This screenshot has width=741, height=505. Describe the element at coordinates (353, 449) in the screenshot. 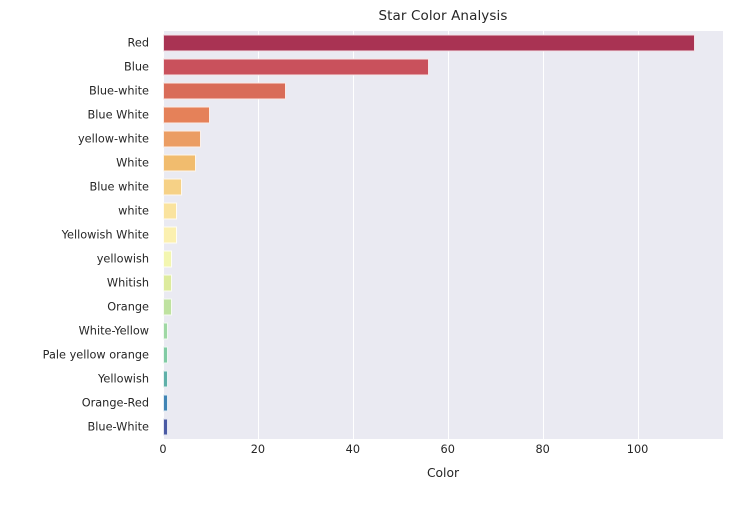

I see `x-tick-label: 40` at that location.